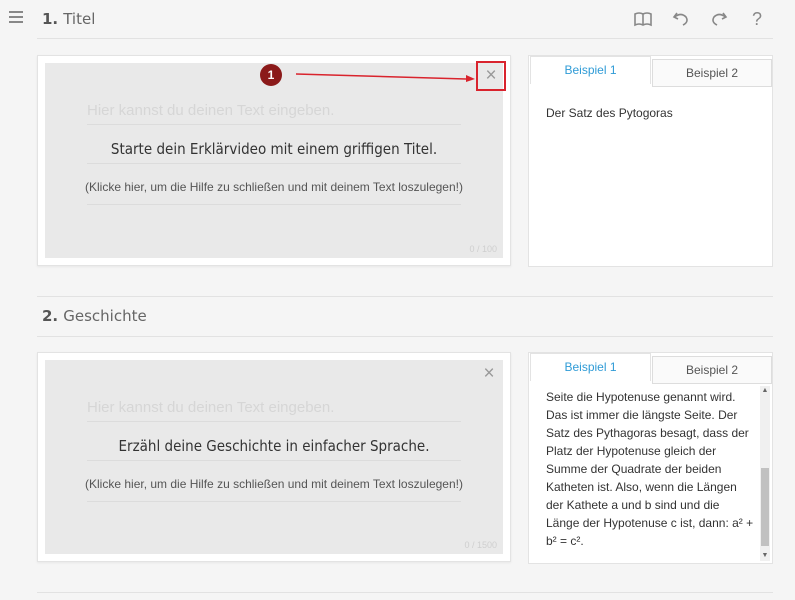  What do you see at coordinates (757, 19) in the screenshot?
I see `help-icon: ?` at bounding box center [757, 19].